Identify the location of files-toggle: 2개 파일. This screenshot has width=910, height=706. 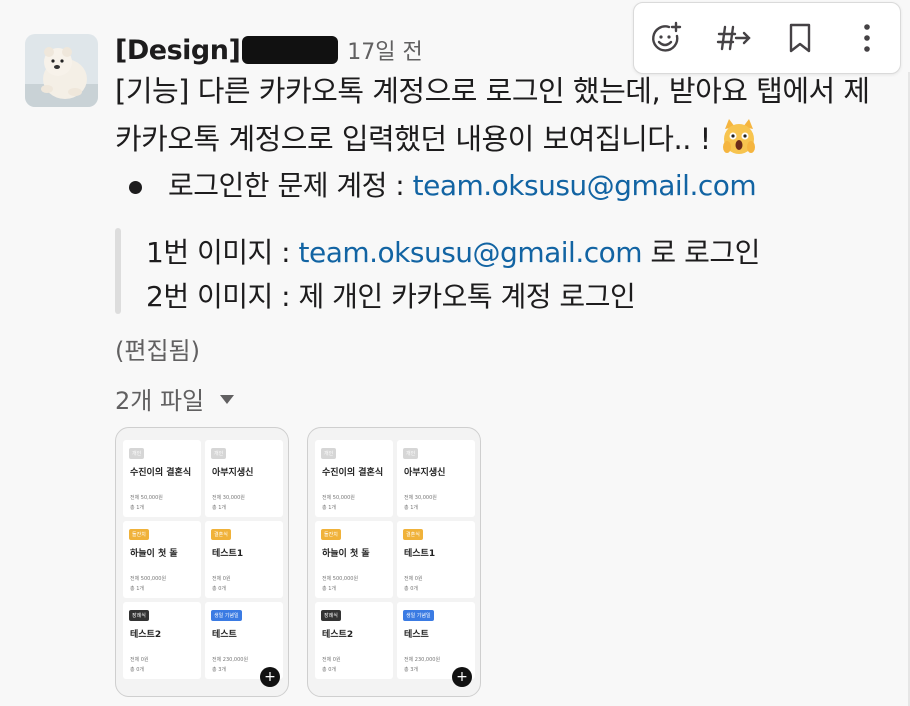
(175, 398).